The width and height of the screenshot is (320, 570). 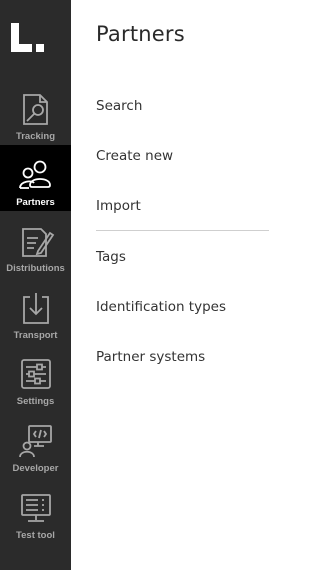 I want to click on menu-item-import: Import, so click(x=118, y=206).